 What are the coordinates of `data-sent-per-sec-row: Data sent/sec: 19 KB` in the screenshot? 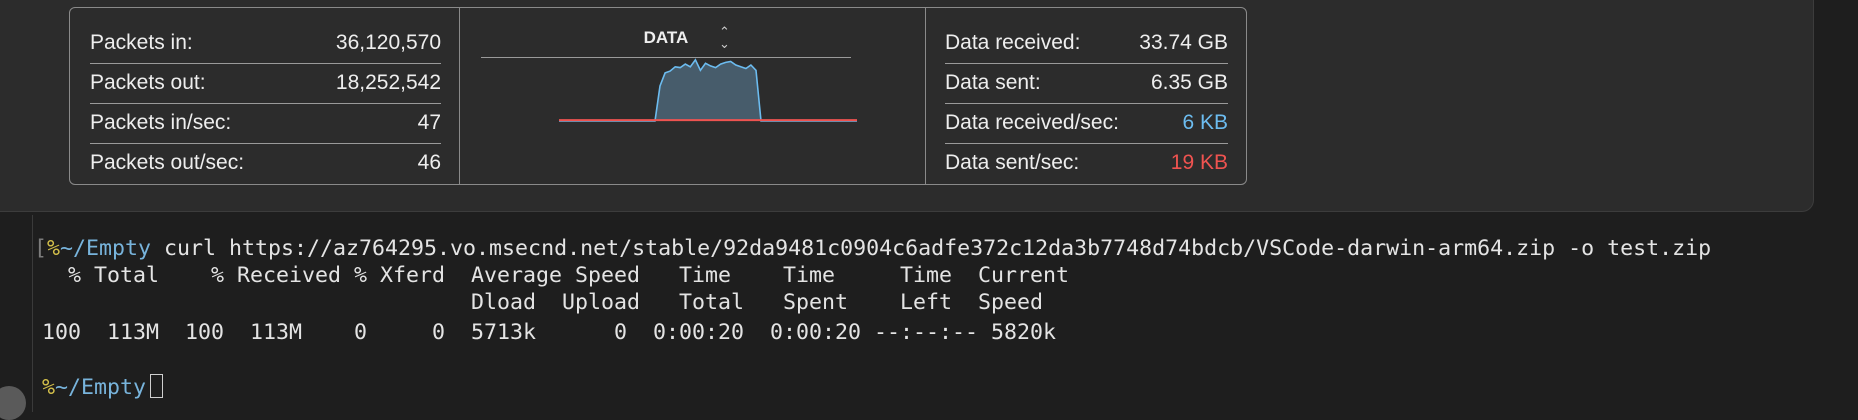 It's located at (1086, 163).